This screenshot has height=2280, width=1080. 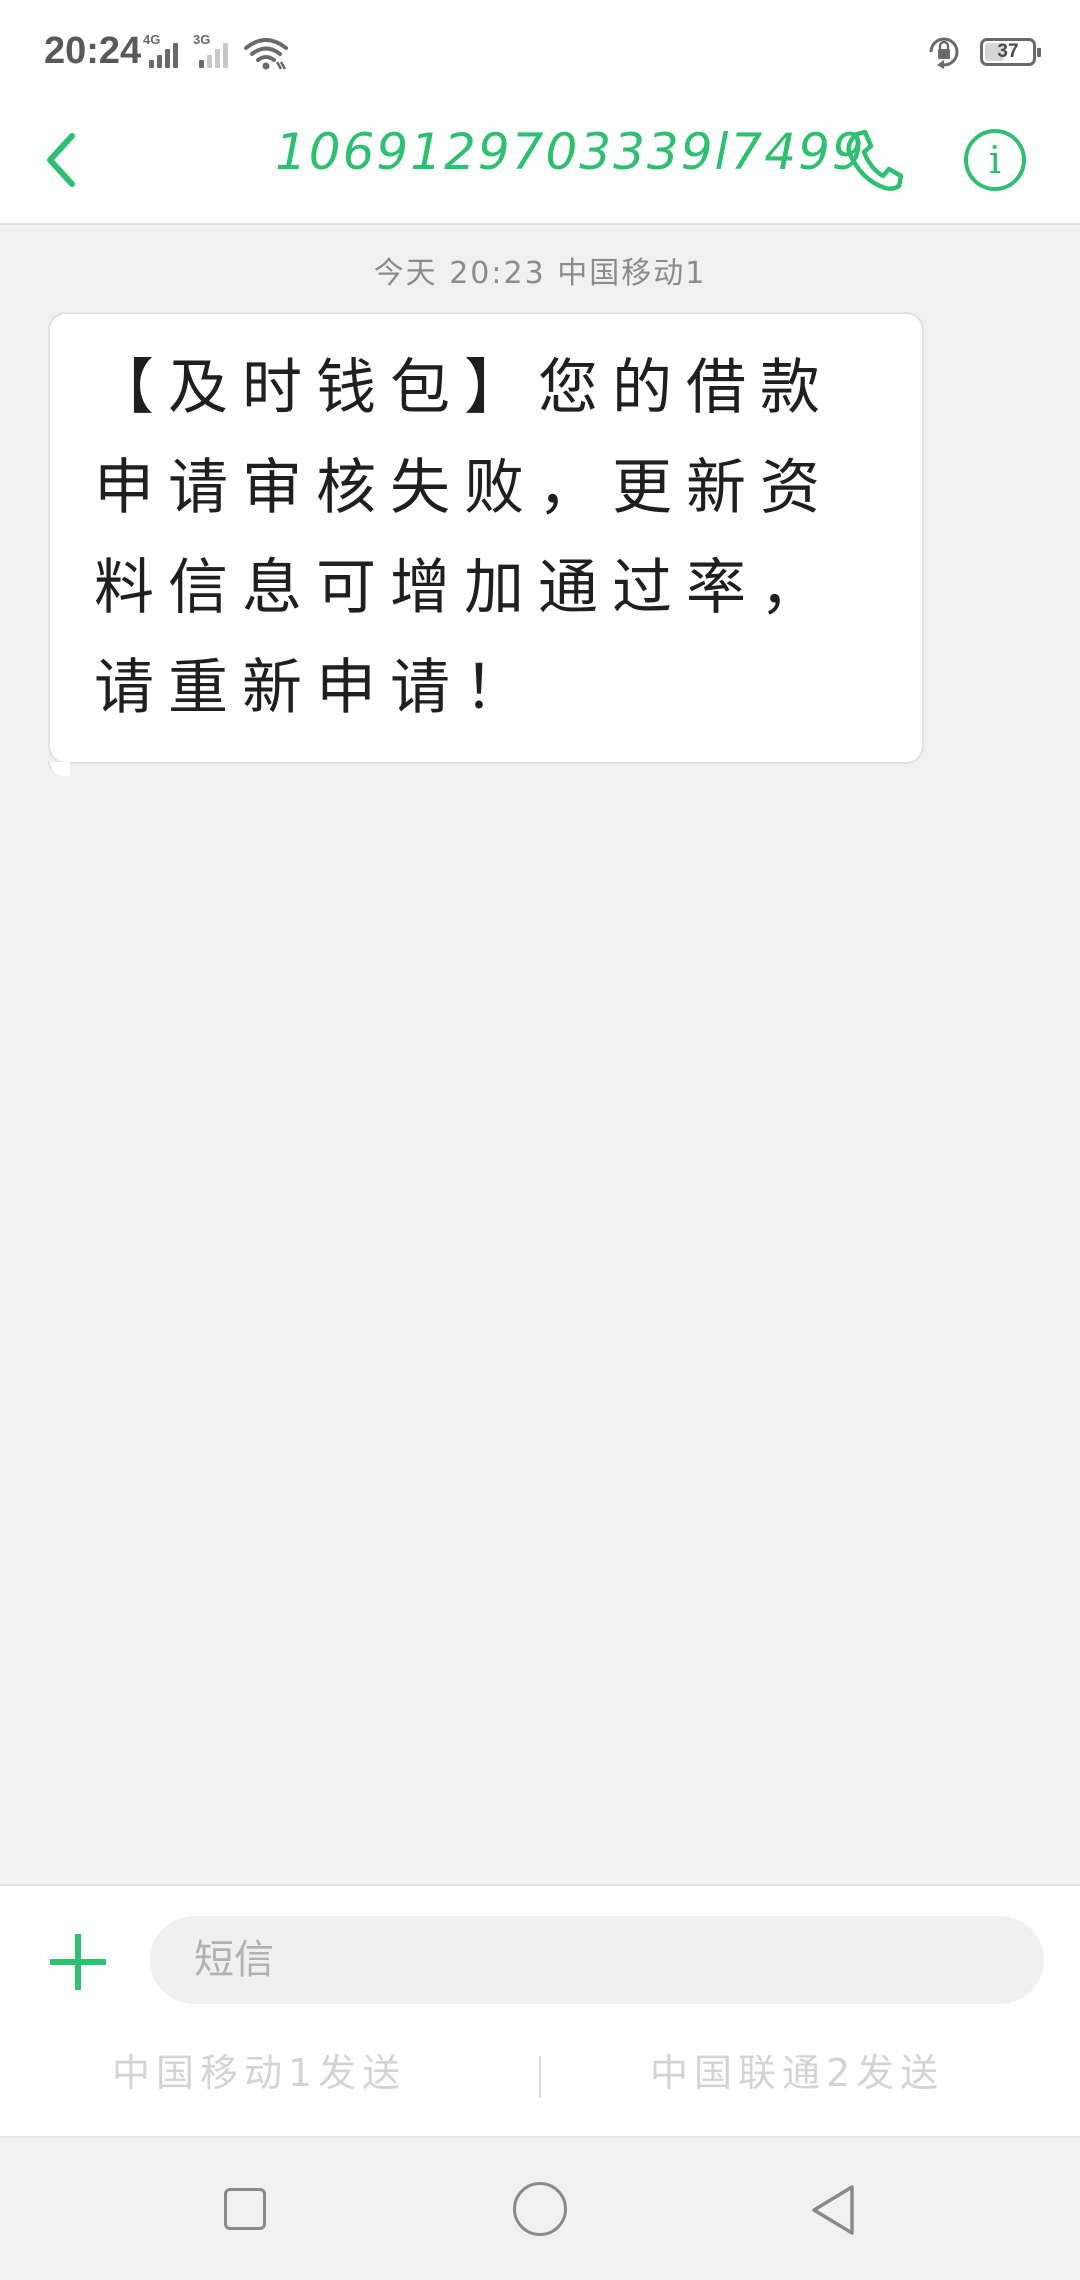 I want to click on call-button, so click(x=873, y=160).